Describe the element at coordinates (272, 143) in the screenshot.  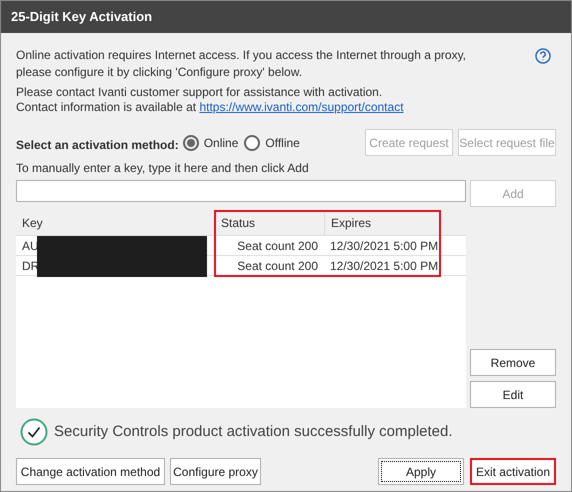
I see `radio-option: Offline` at that location.